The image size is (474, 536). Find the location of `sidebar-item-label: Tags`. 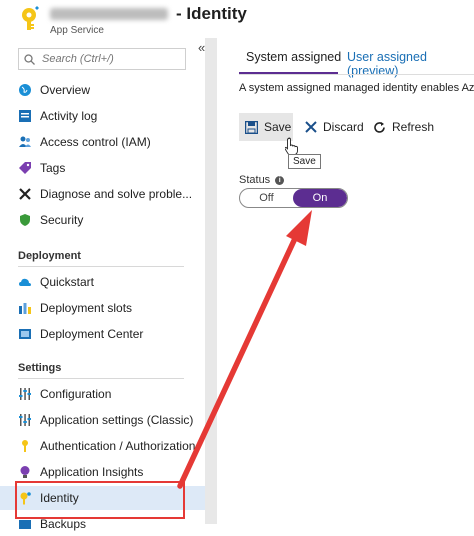

sidebar-item-label: Tags is located at coordinates (53, 168).